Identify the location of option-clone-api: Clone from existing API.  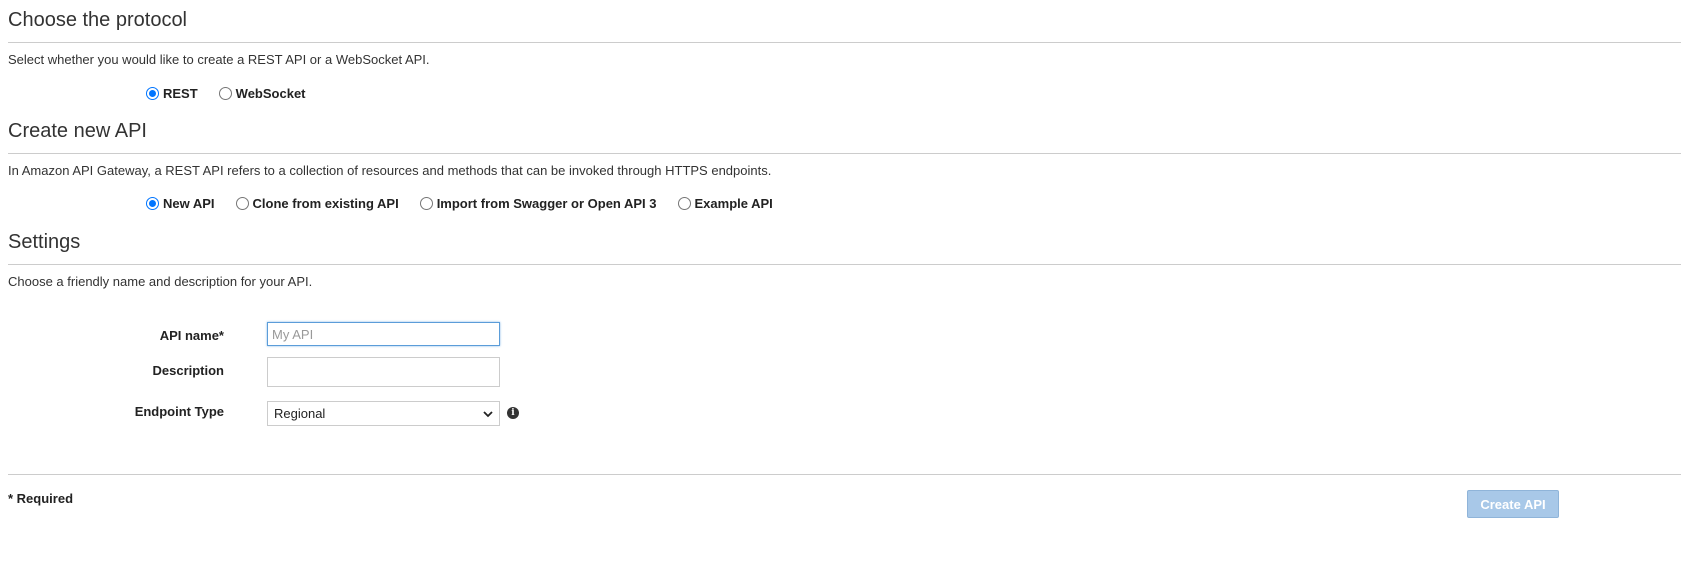
(317, 203).